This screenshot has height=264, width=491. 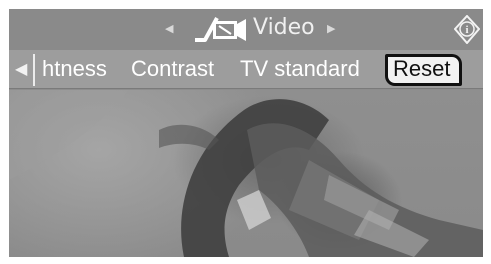 I want to click on header-bar: ◀ Video ▶ i, so click(x=246, y=29).